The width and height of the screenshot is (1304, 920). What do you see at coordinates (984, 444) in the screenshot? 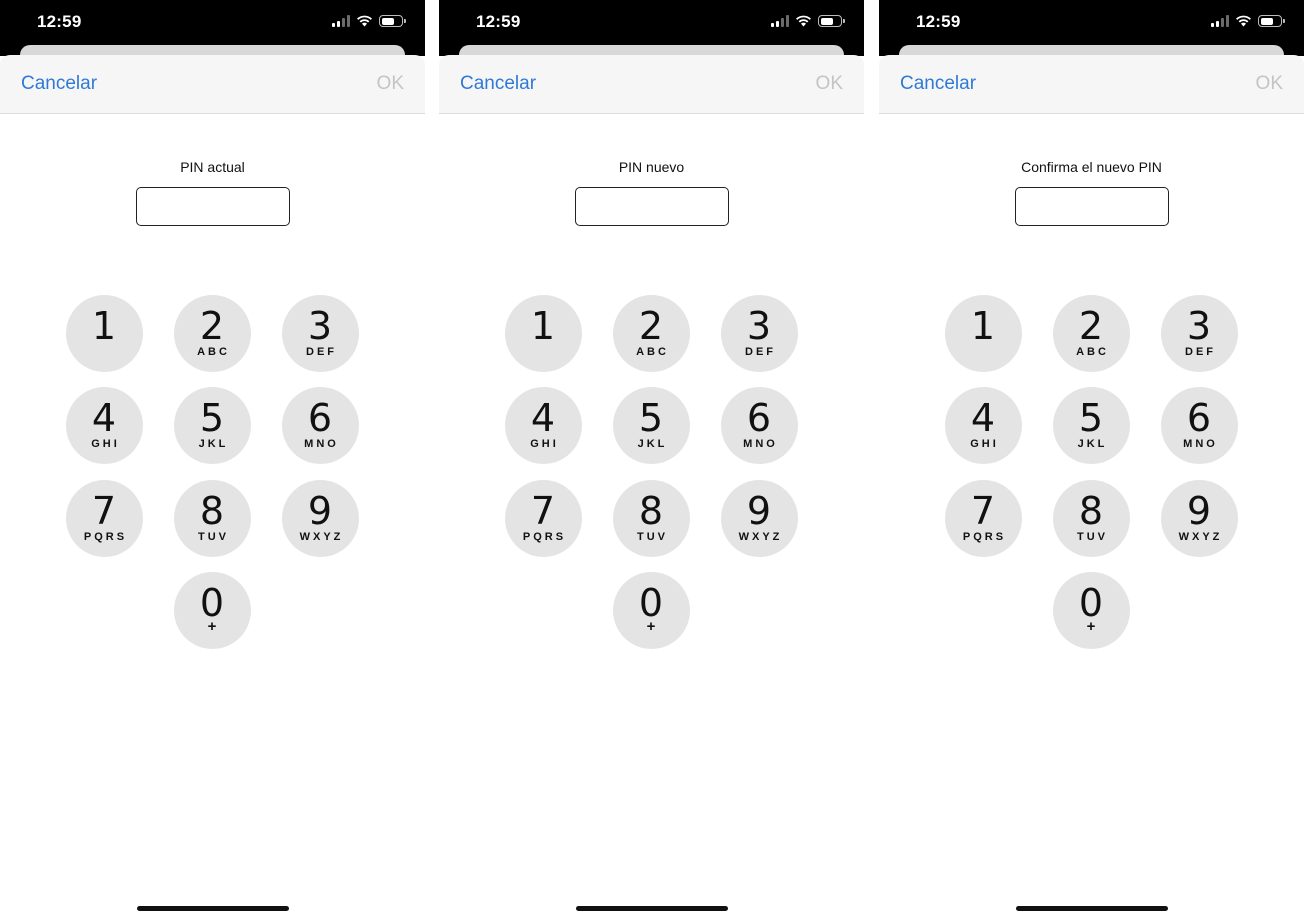
I see `key-letters: GHI` at bounding box center [984, 444].